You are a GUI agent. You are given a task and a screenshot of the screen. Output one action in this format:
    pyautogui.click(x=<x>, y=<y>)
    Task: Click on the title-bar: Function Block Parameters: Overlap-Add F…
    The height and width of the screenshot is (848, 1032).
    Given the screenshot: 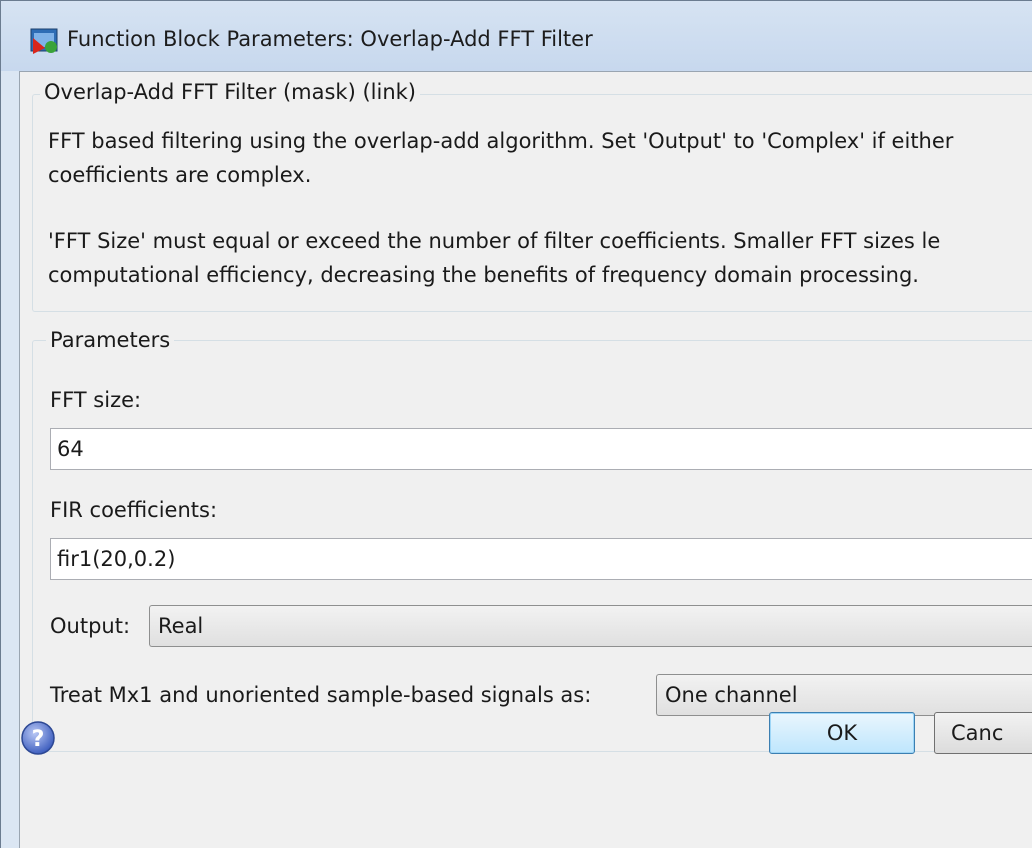 What is the action you would take?
    pyautogui.click(x=516, y=36)
    